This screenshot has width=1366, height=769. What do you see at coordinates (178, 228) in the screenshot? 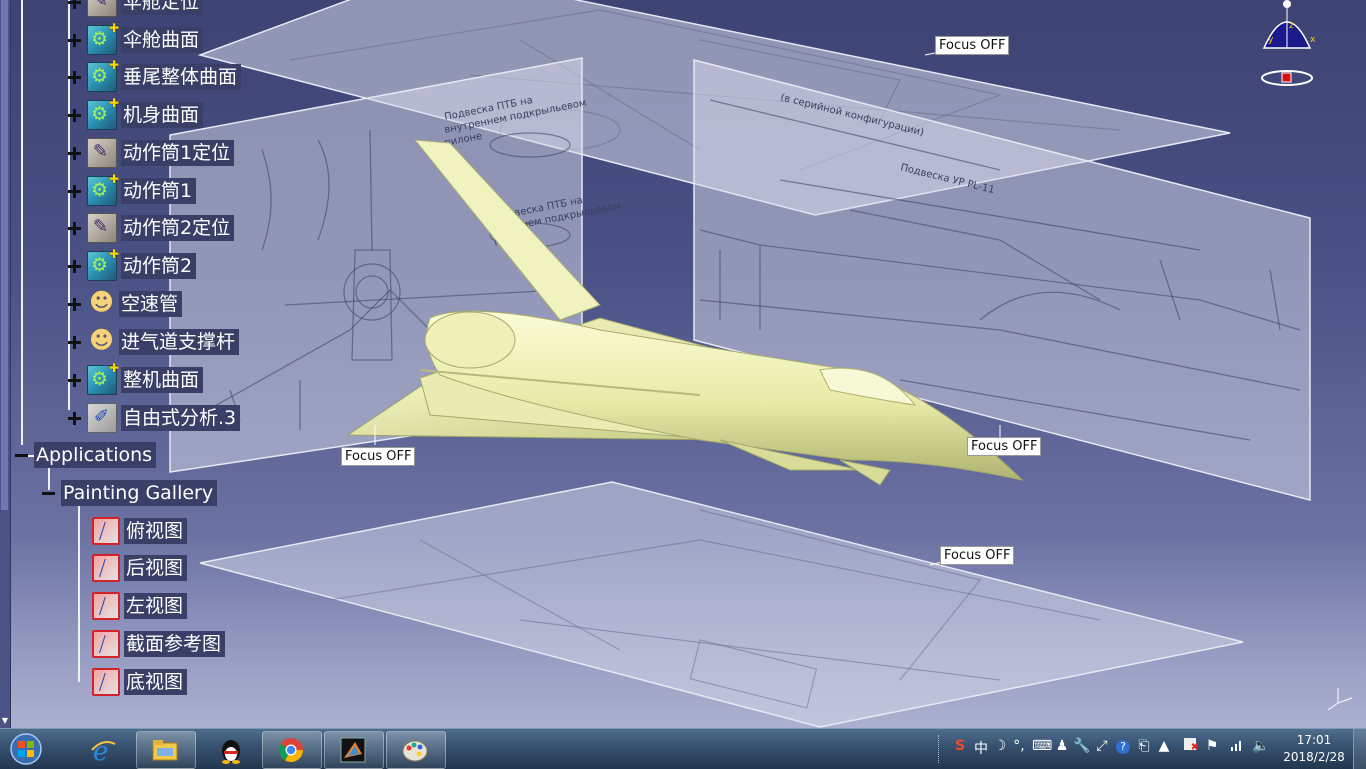
I see `tree-node-label: 动作筒2定位` at bounding box center [178, 228].